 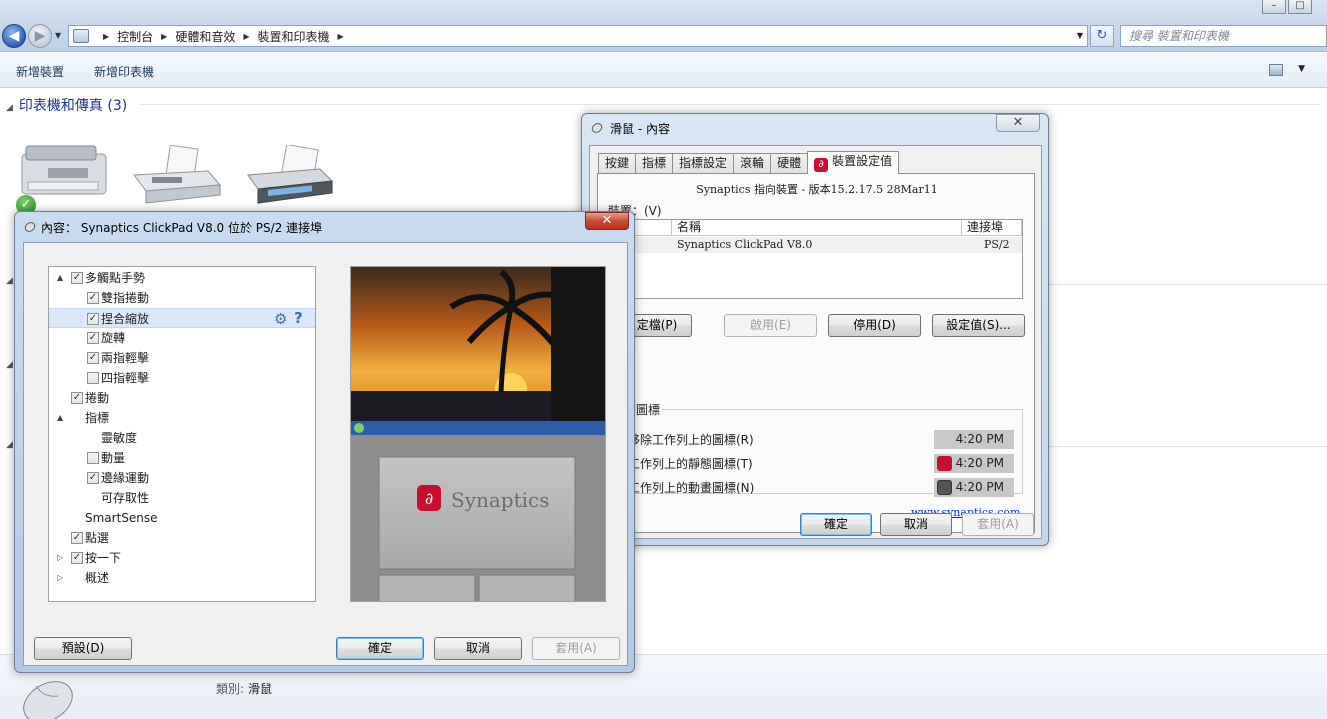 What do you see at coordinates (182, 378) in the screenshot?
I see `tree-item: 四指輕擊` at bounding box center [182, 378].